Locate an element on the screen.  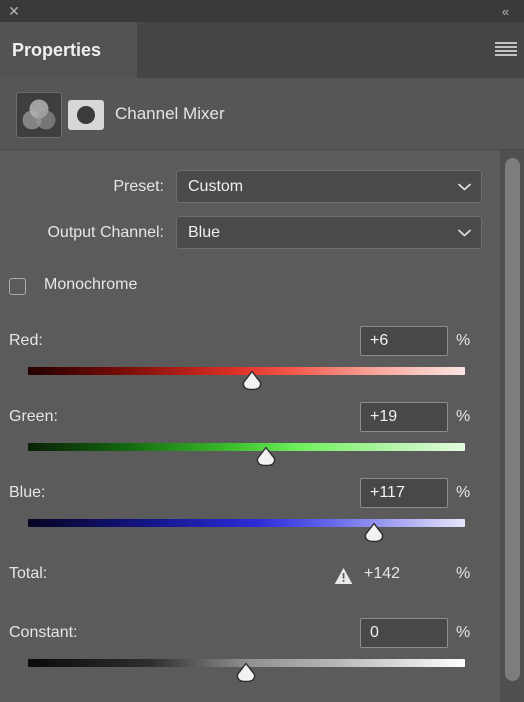
close-icon: ✕ is located at coordinates (14, 11).